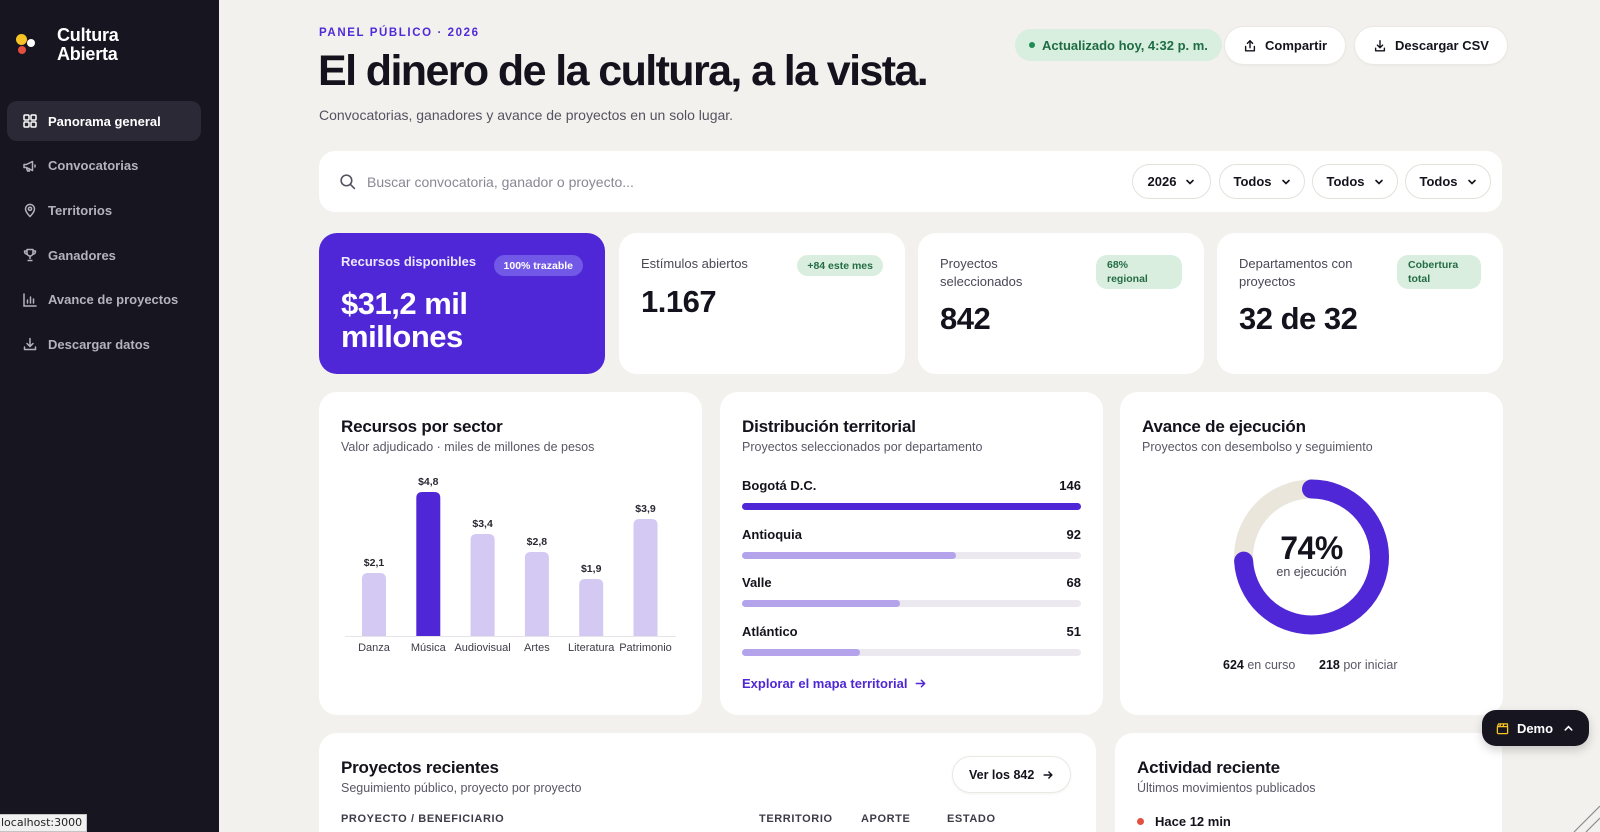  What do you see at coordinates (30, 211) in the screenshot?
I see `map-pin-icon` at bounding box center [30, 211].